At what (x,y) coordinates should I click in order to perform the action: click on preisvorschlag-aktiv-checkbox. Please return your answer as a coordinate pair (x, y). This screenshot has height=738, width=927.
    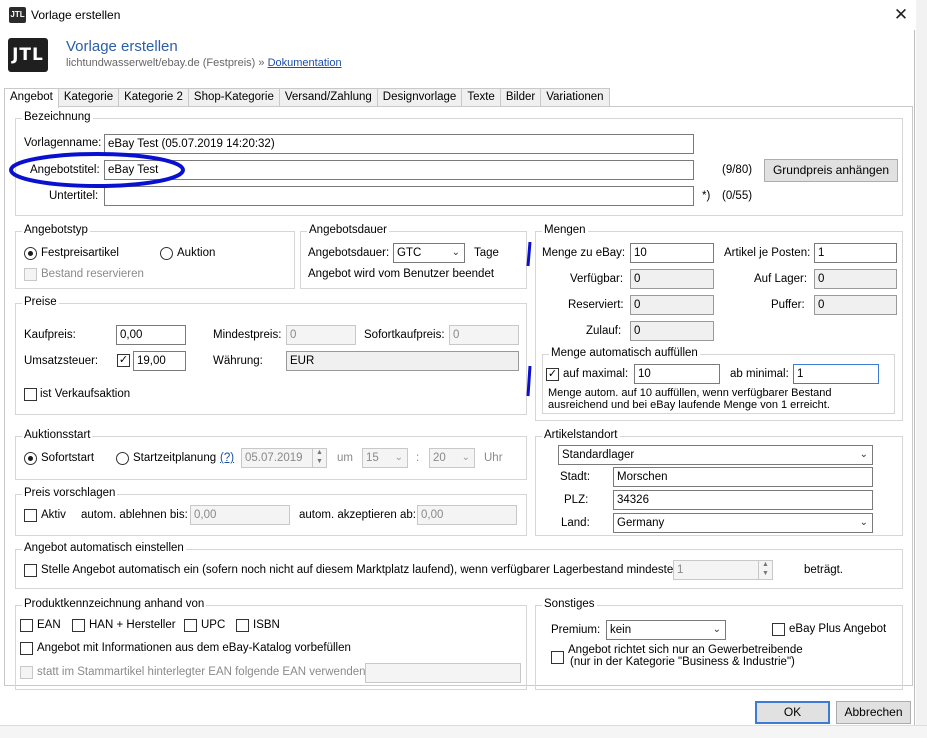
    Looking at the image, I should click on (30, 515).